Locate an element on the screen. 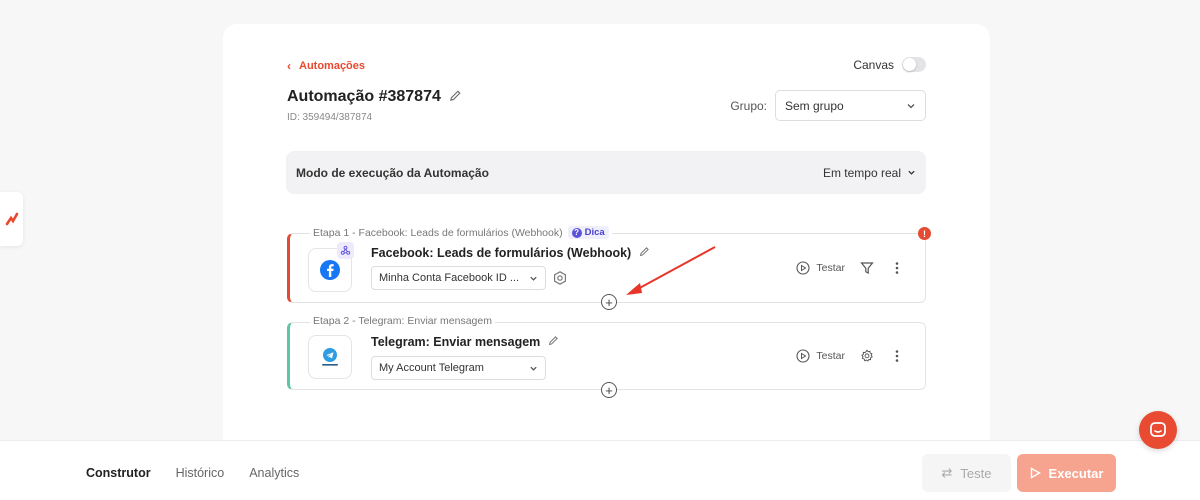  canvas-switch is located at coordinates (914, 64).